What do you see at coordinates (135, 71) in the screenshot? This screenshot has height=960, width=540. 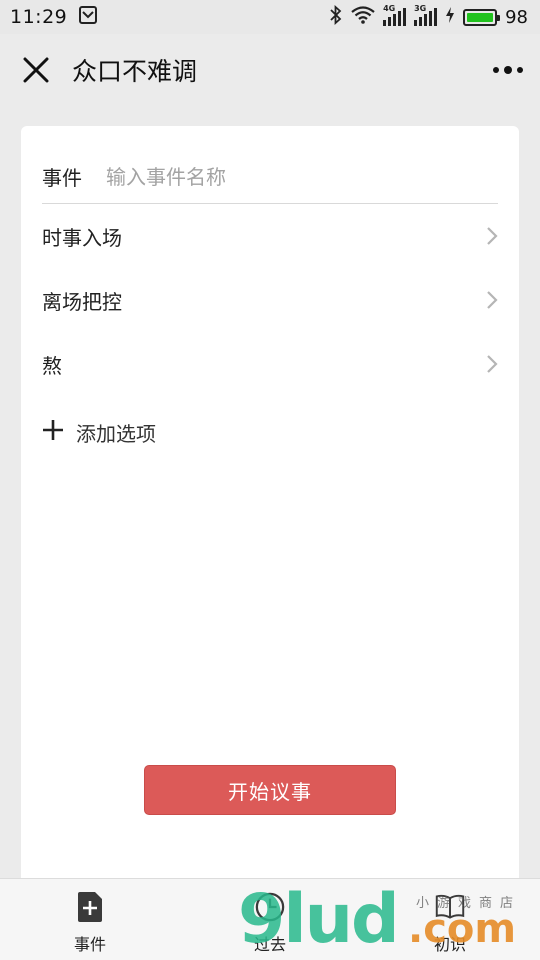 I see `page-title: 众口不难调` at bounding box center [135, 71].